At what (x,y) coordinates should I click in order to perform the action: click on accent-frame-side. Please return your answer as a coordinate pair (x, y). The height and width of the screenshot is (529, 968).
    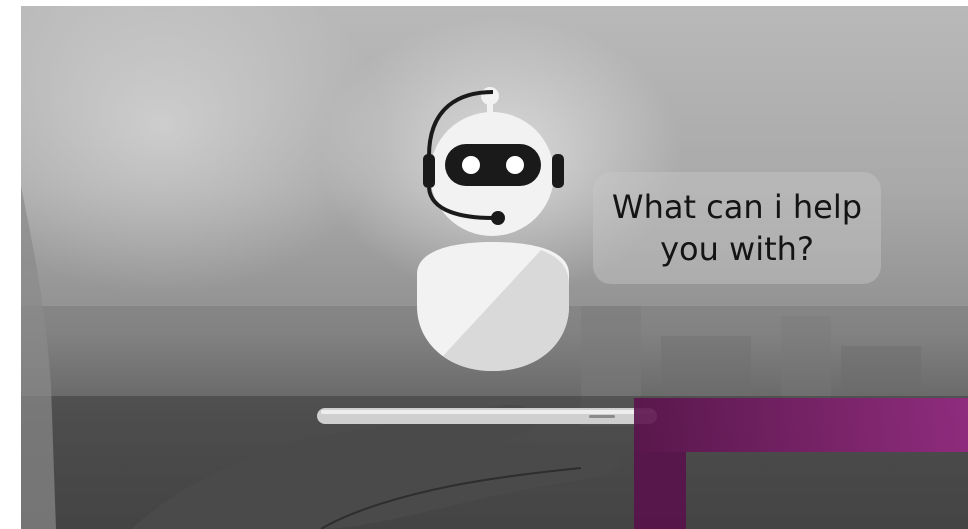
    Looking at the image, I should click on (660, 490).